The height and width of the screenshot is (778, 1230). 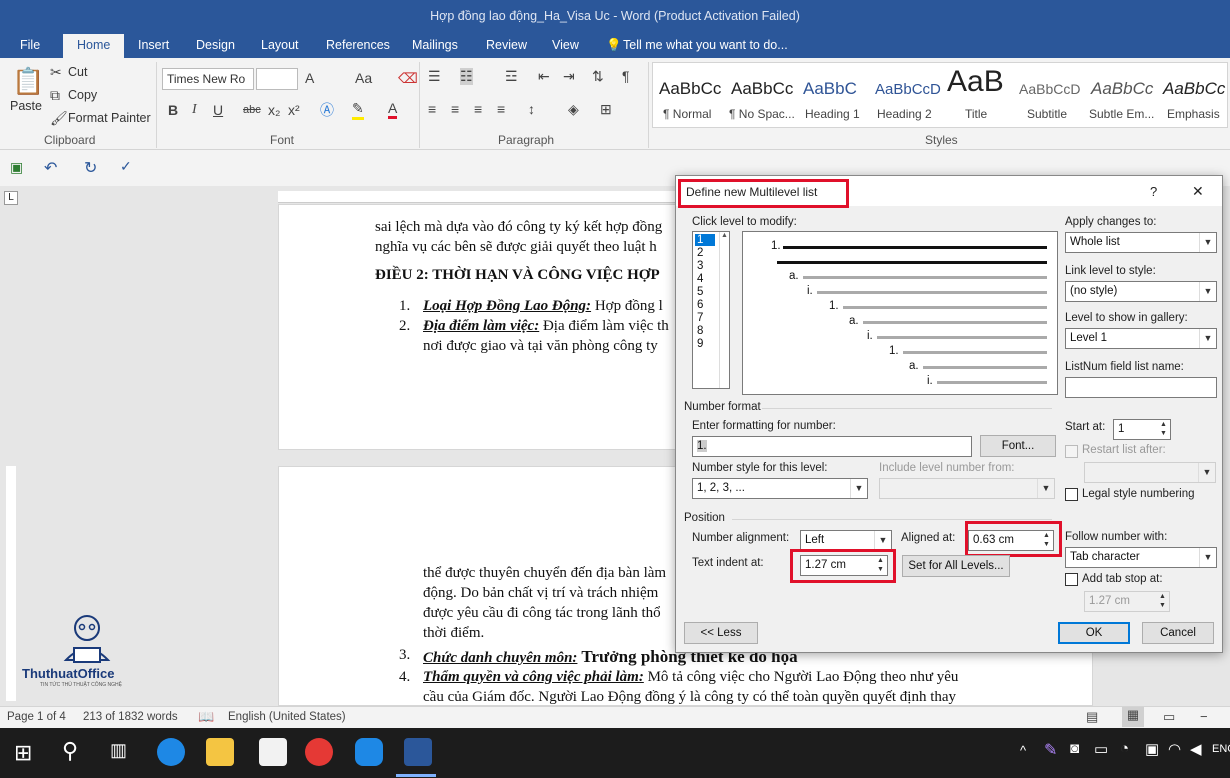 What do you see at coordinates (1178, 633) in the screenshot?
I see `cancel-button: Cancel` at bounding box center [1178, 633].